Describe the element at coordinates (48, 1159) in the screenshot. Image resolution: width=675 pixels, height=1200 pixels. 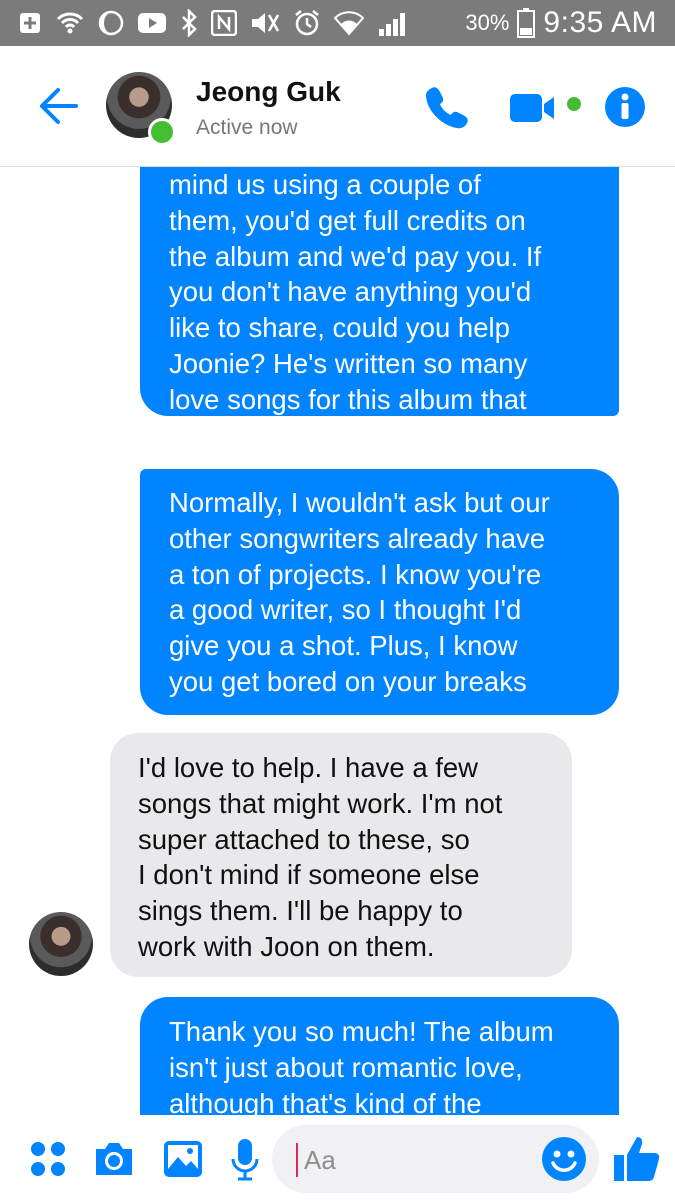
I see `apps-grid-icon` at that location.